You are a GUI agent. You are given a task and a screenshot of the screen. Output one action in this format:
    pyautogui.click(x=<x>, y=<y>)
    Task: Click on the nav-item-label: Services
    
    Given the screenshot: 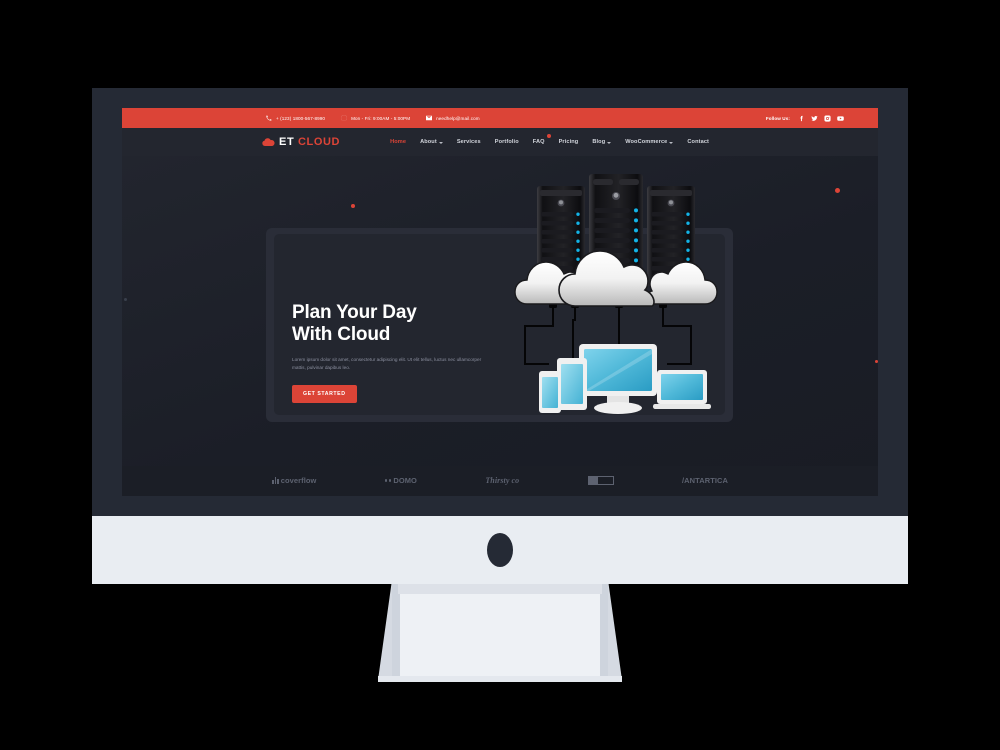 What is the action you would take?
    pyautogui.click(x=468, y=142)
    